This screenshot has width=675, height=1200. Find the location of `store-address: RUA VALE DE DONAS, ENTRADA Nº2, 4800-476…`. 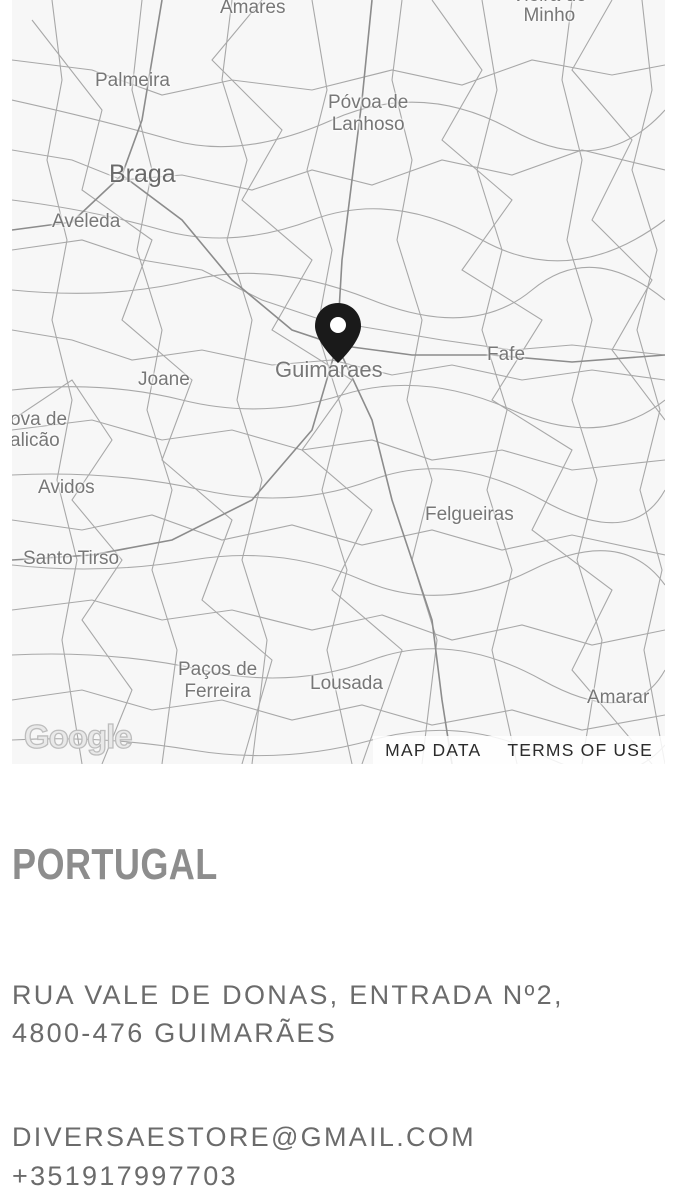

store-address: RUA VALE DE DONAS, ENTRADA Nº2, 4800-476… is located at coordinates (288, 1014).